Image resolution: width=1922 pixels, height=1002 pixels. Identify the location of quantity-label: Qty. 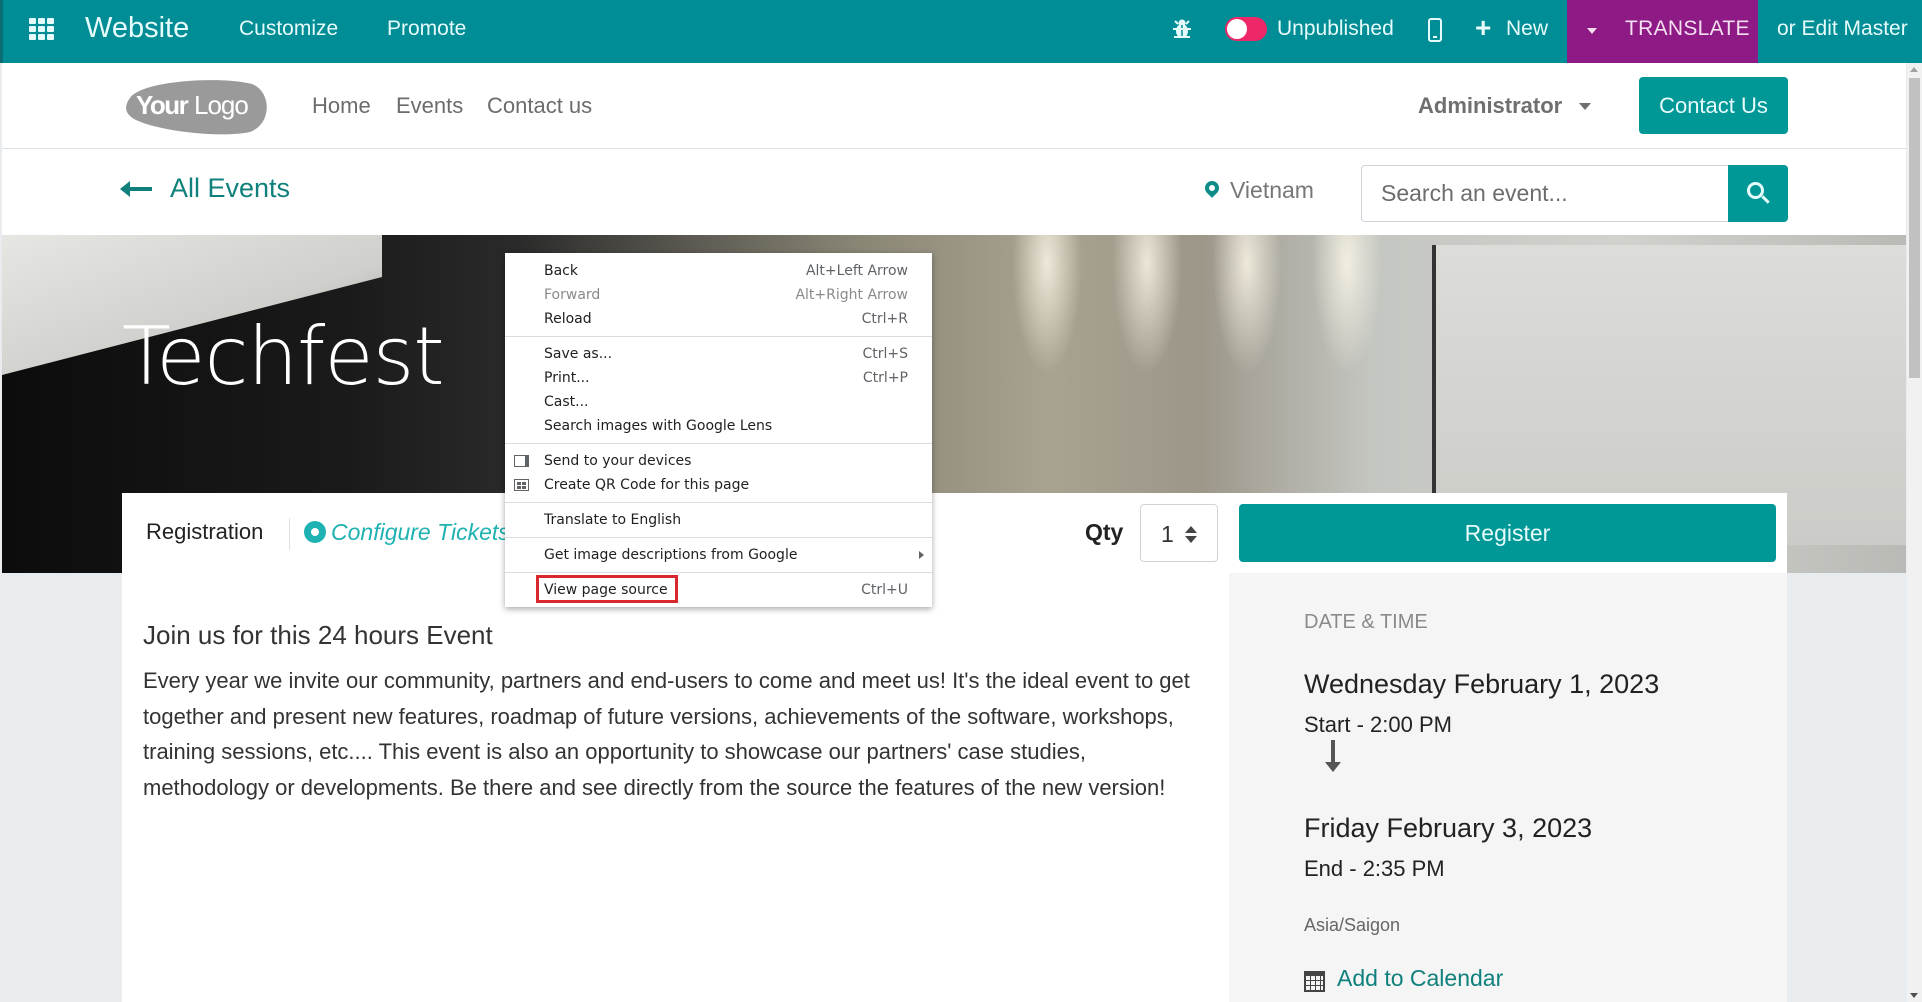
(1104, 532).